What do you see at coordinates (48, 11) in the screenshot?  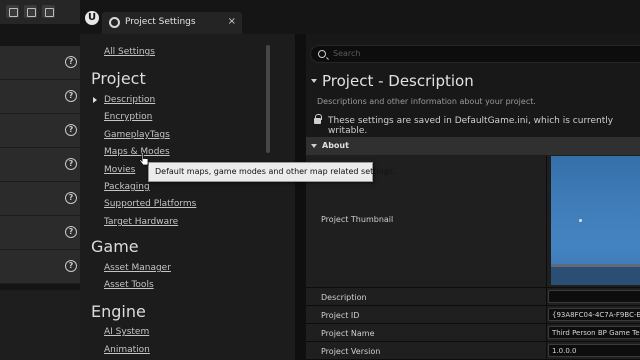 I see `toolbar-cube-icon` at bounding box center [48, 11].